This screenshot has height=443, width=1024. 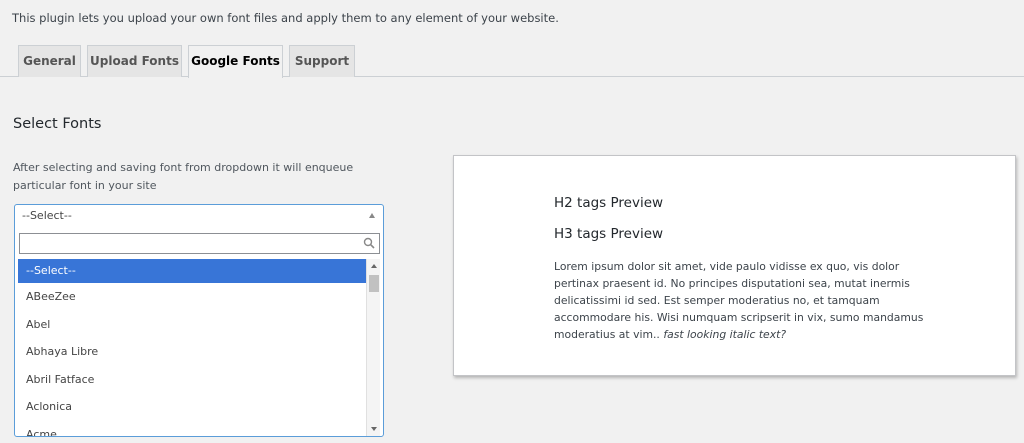 What do you see at coordinates (609, 234) in the screenshot?
I see `h3-preview: H3 tags Preview` at bounding box center [609, 234].